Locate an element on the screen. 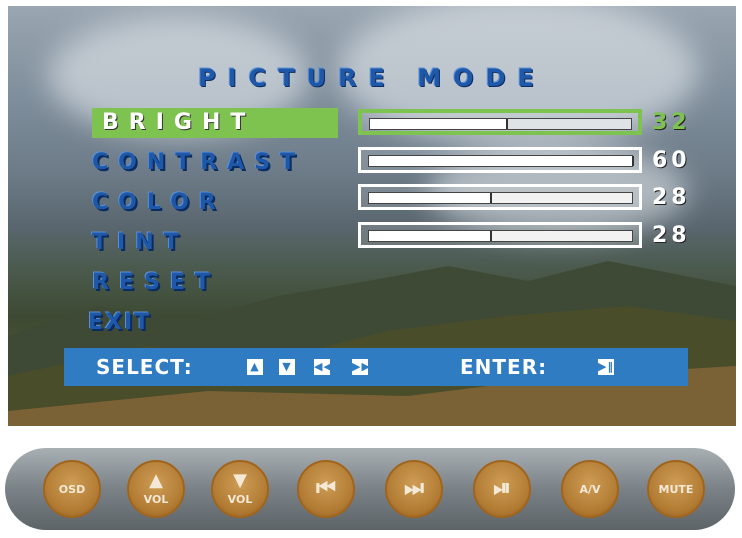  control-button-panel: OSD ▲ VOL ▼ VOL ⏮ ⏭ ⏯ A/V MUTE is located at coordinates (370, 489).